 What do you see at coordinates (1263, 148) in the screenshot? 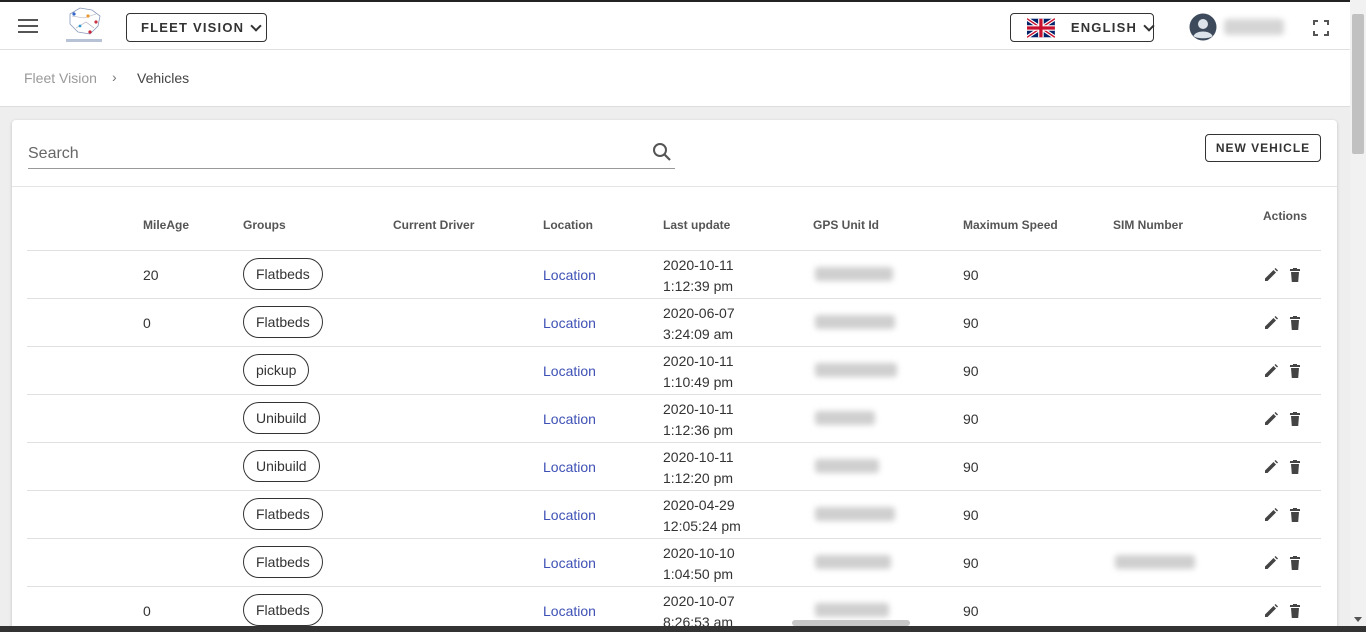
I see `new-vehicle-button: NEW VEHICLE` at bounding box center [1263, 148].